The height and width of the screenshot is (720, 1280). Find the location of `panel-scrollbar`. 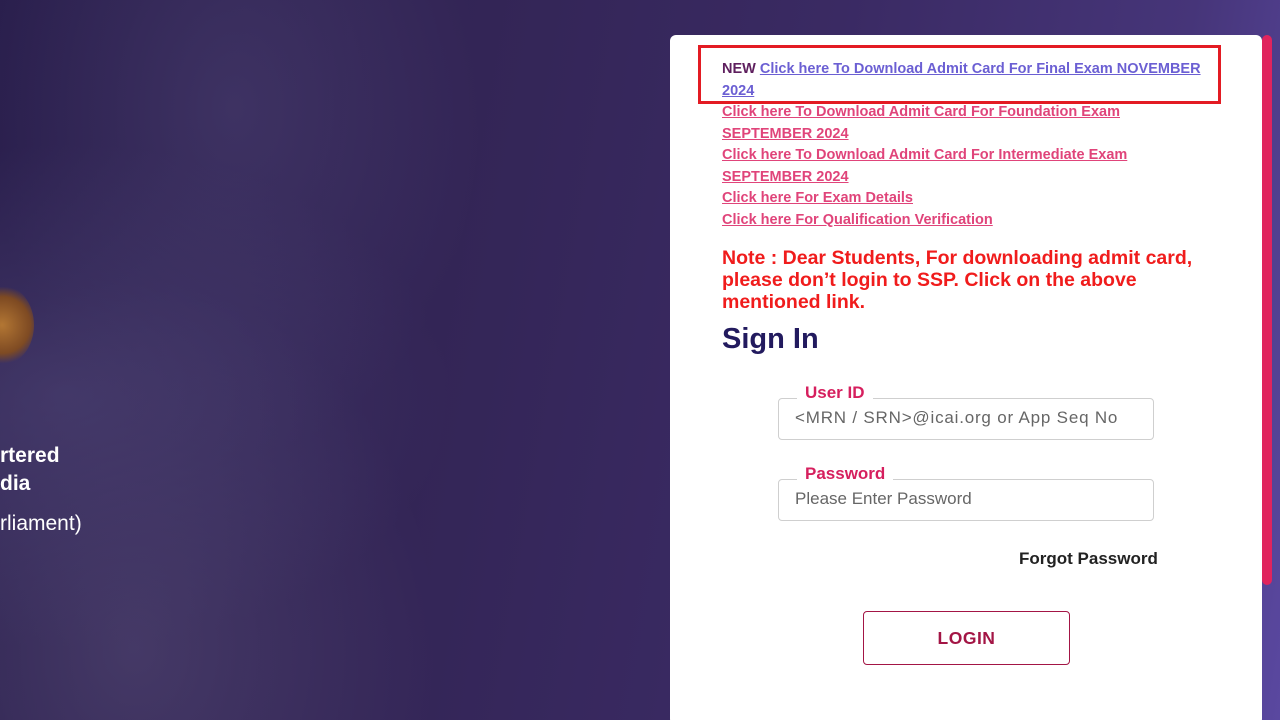

panel-scrollbar is located at coordinates (1267, 310).